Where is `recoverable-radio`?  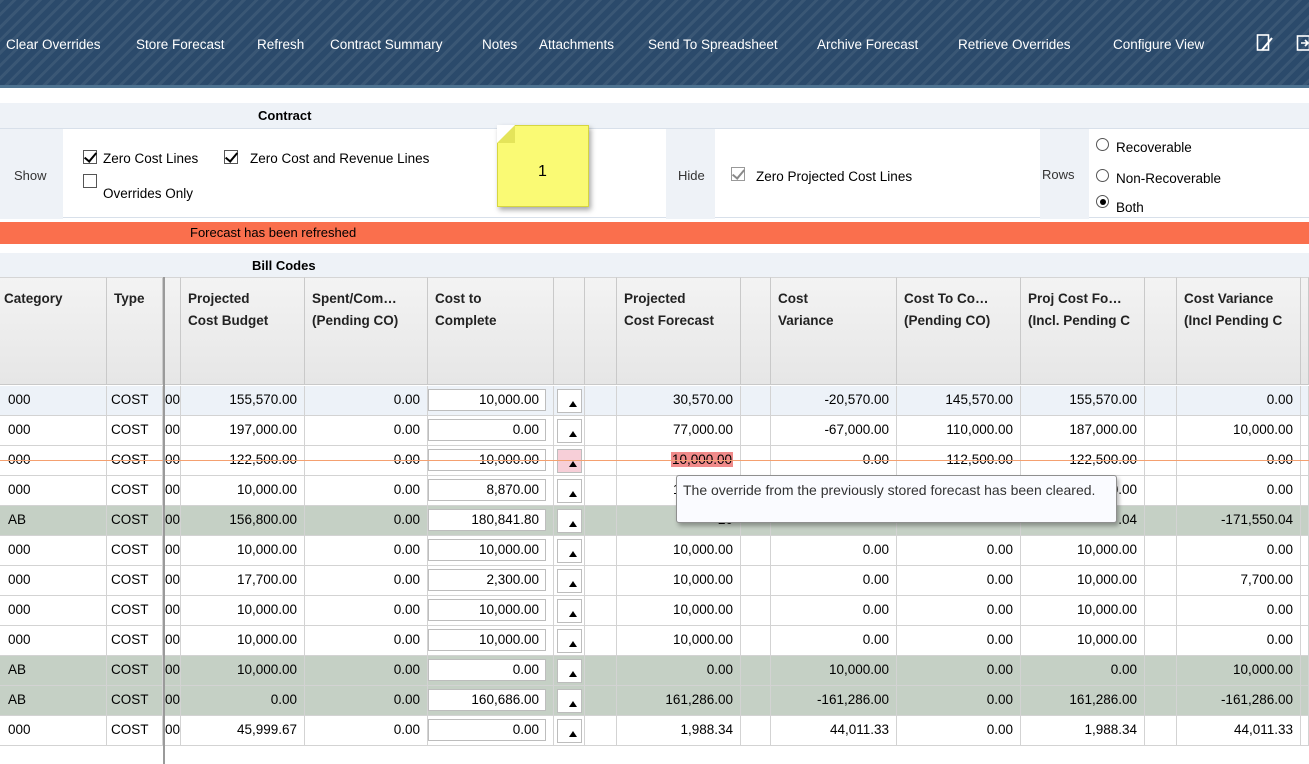
recoverable-radio is located at coordinates (1102, 144).